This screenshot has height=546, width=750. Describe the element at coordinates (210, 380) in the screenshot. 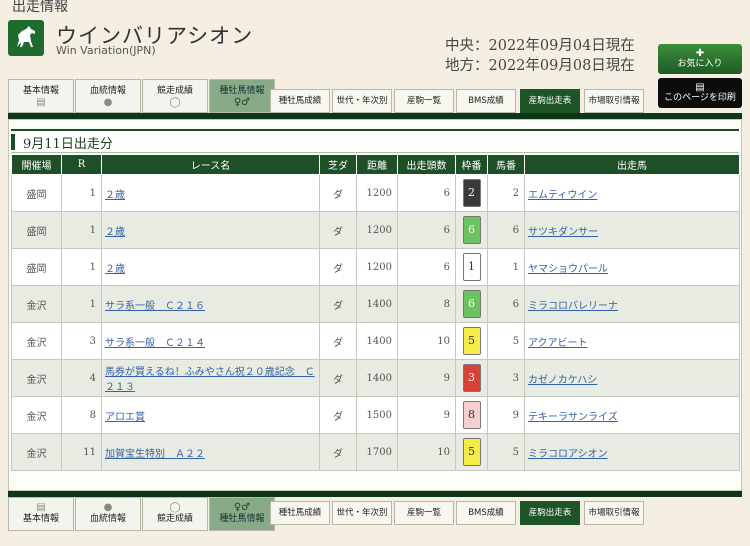

I see `race-name-link: 馬券が買えるね！ふみやさん祝２０歳記念 Ｃ２１３` at that location.